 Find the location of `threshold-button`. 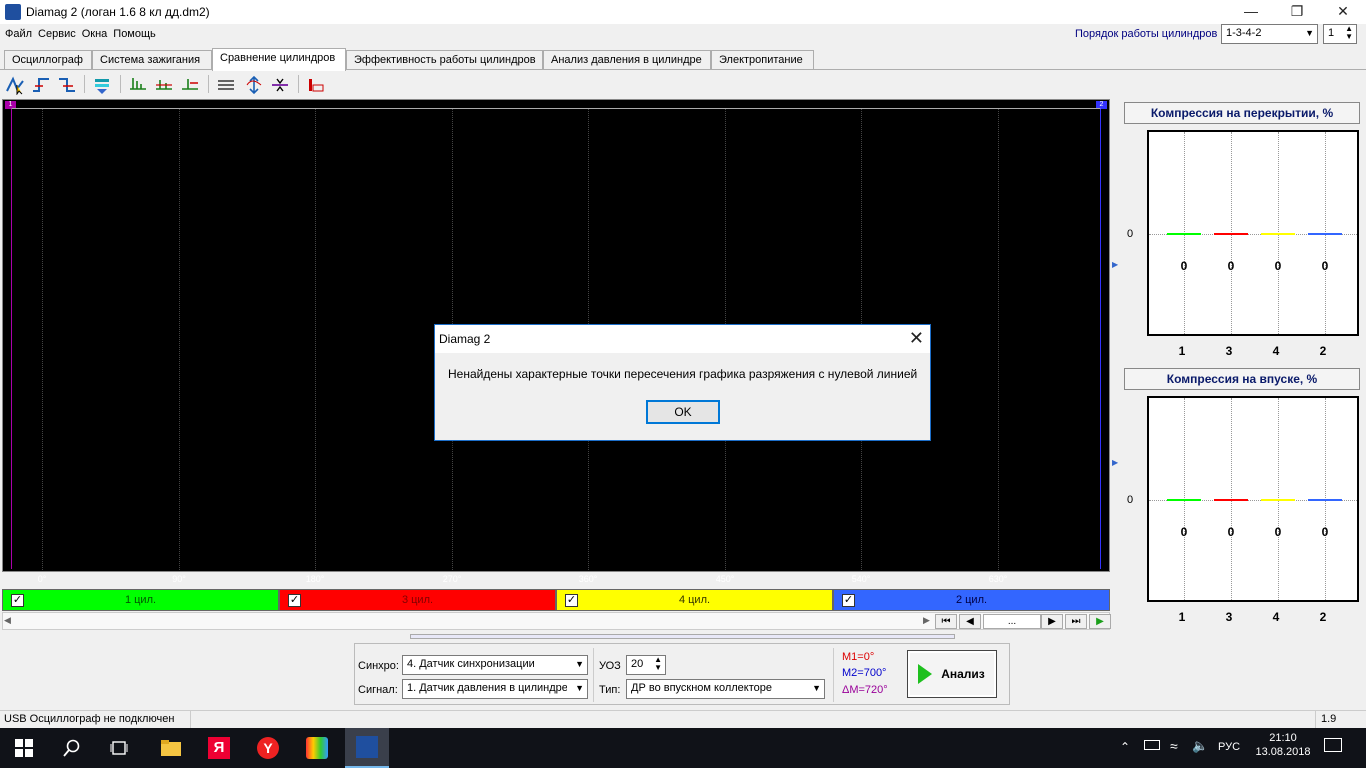

threshold-button is located at coordinates (164, 85).